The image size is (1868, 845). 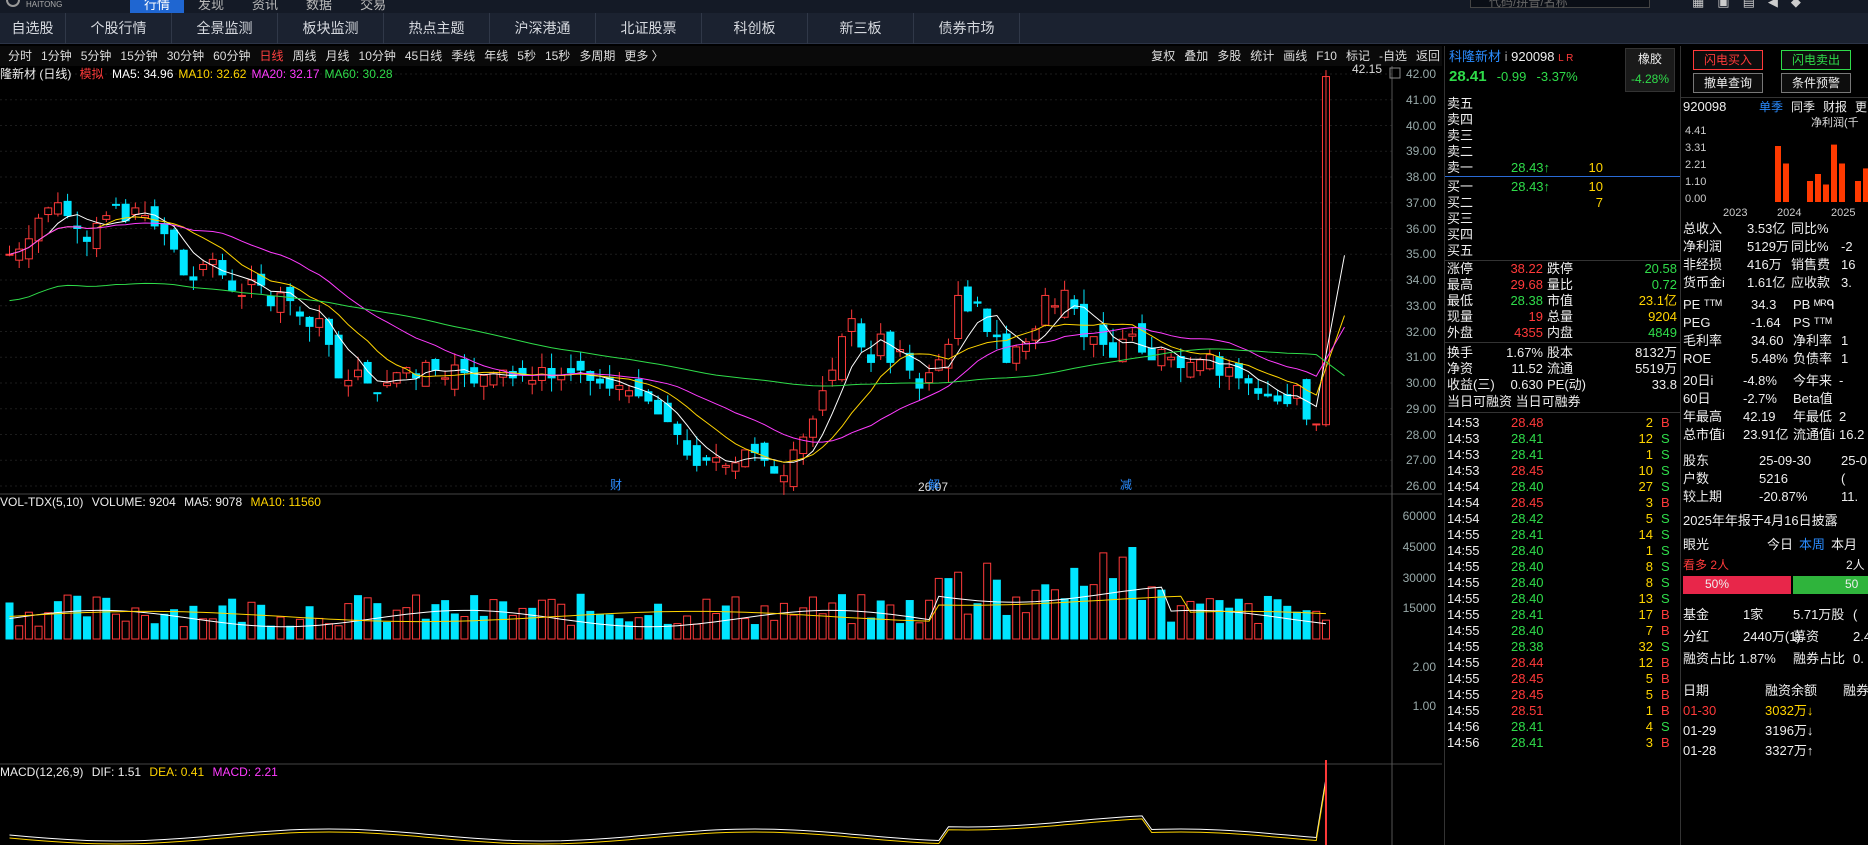 I want to click on perf-row: 60日 -2.7% Beta值, so click(x=1774, y=399).